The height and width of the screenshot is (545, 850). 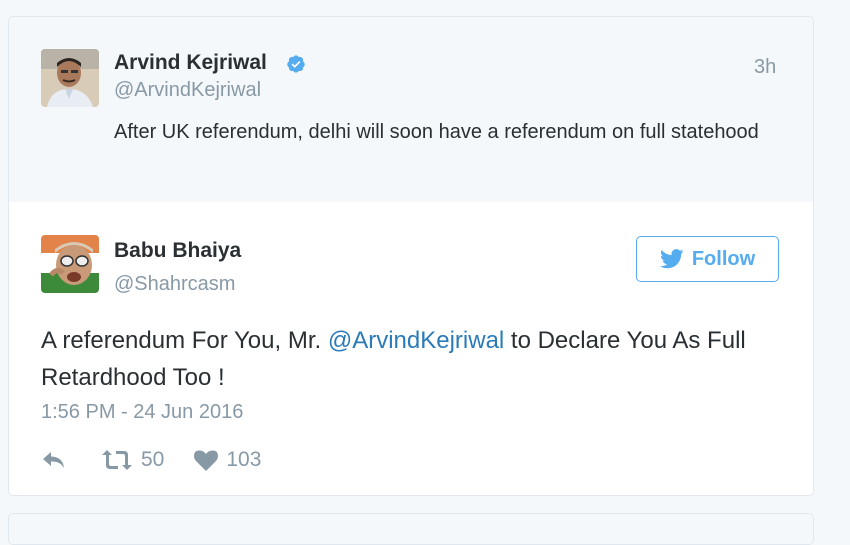 What do you see at coordinates (411, 529) in the screenshot?
I see `next-tweet-card` at bounding box center [411, 529].